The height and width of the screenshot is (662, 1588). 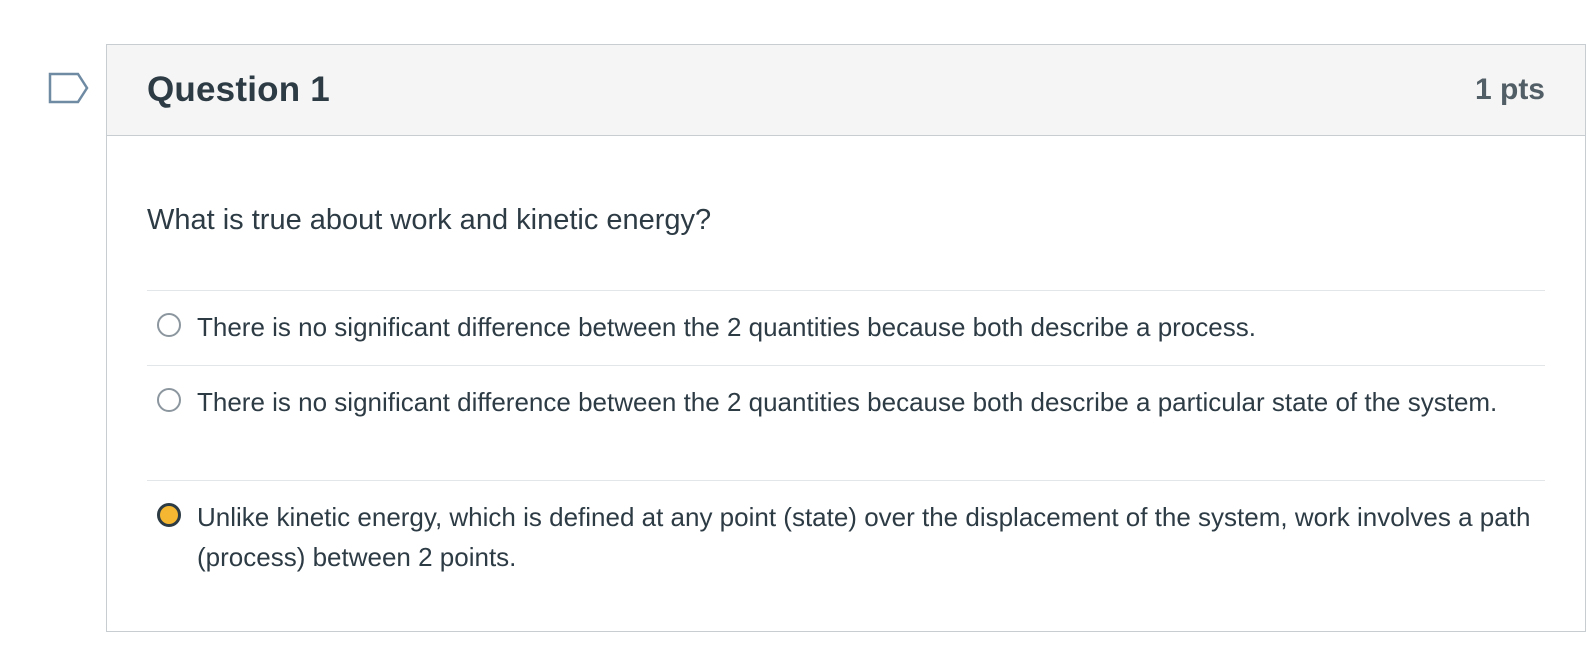 What do you see at coordinates (846, 90) in the screenshot?
I see `question-header: Question 1 1 pts` at bounding box center [846, 90].